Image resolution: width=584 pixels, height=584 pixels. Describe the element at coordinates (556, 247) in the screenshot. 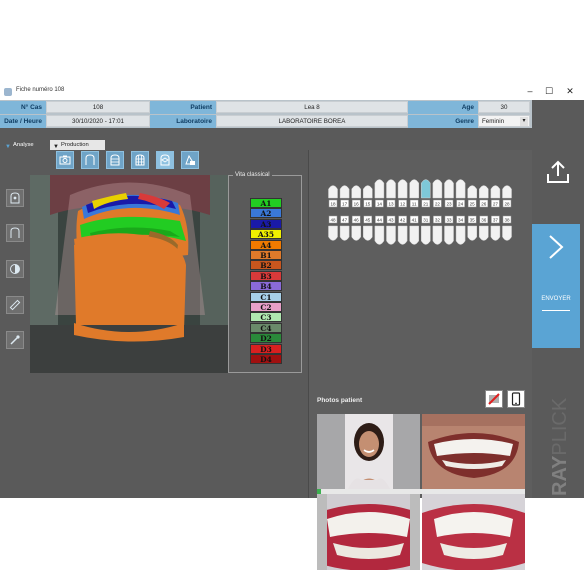

I see `chevron-right-icon` at that location.